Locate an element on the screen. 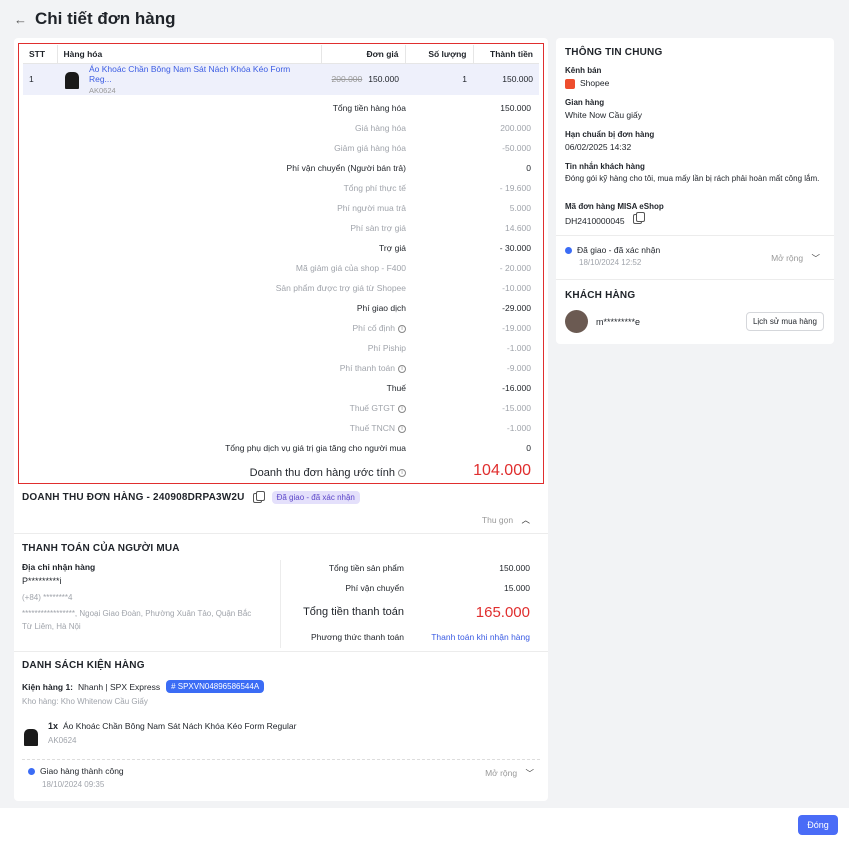  summary-value: - 20.000 is located at coordinates (515, 268).